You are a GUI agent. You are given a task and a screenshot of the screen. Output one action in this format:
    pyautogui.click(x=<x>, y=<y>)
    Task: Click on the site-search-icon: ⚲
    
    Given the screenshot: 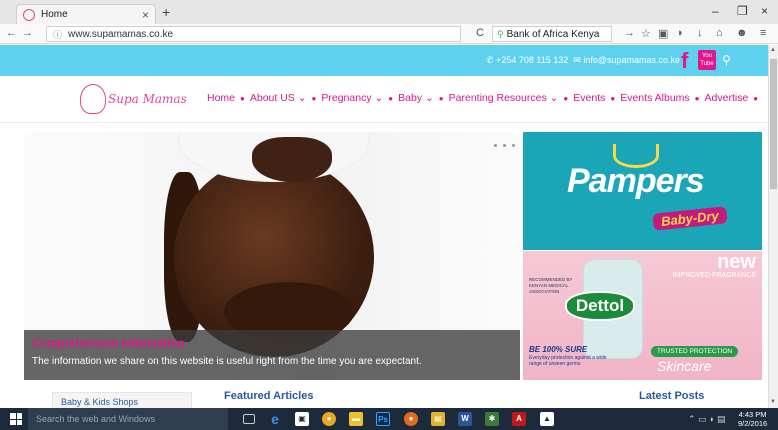 What is the action you would take?
    pyautogui.click(x=726, y=60)
    